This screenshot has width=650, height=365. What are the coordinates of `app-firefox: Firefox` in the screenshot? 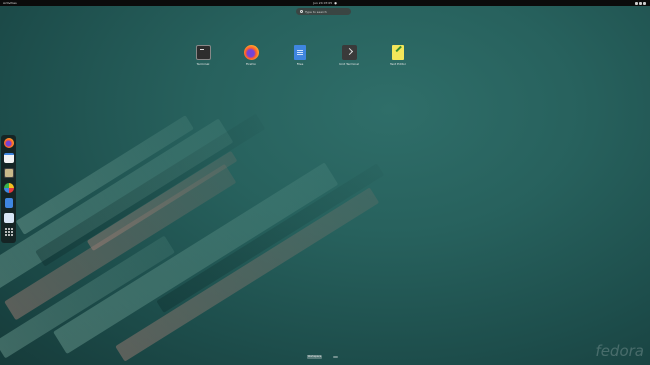 It's located at (251, 55).